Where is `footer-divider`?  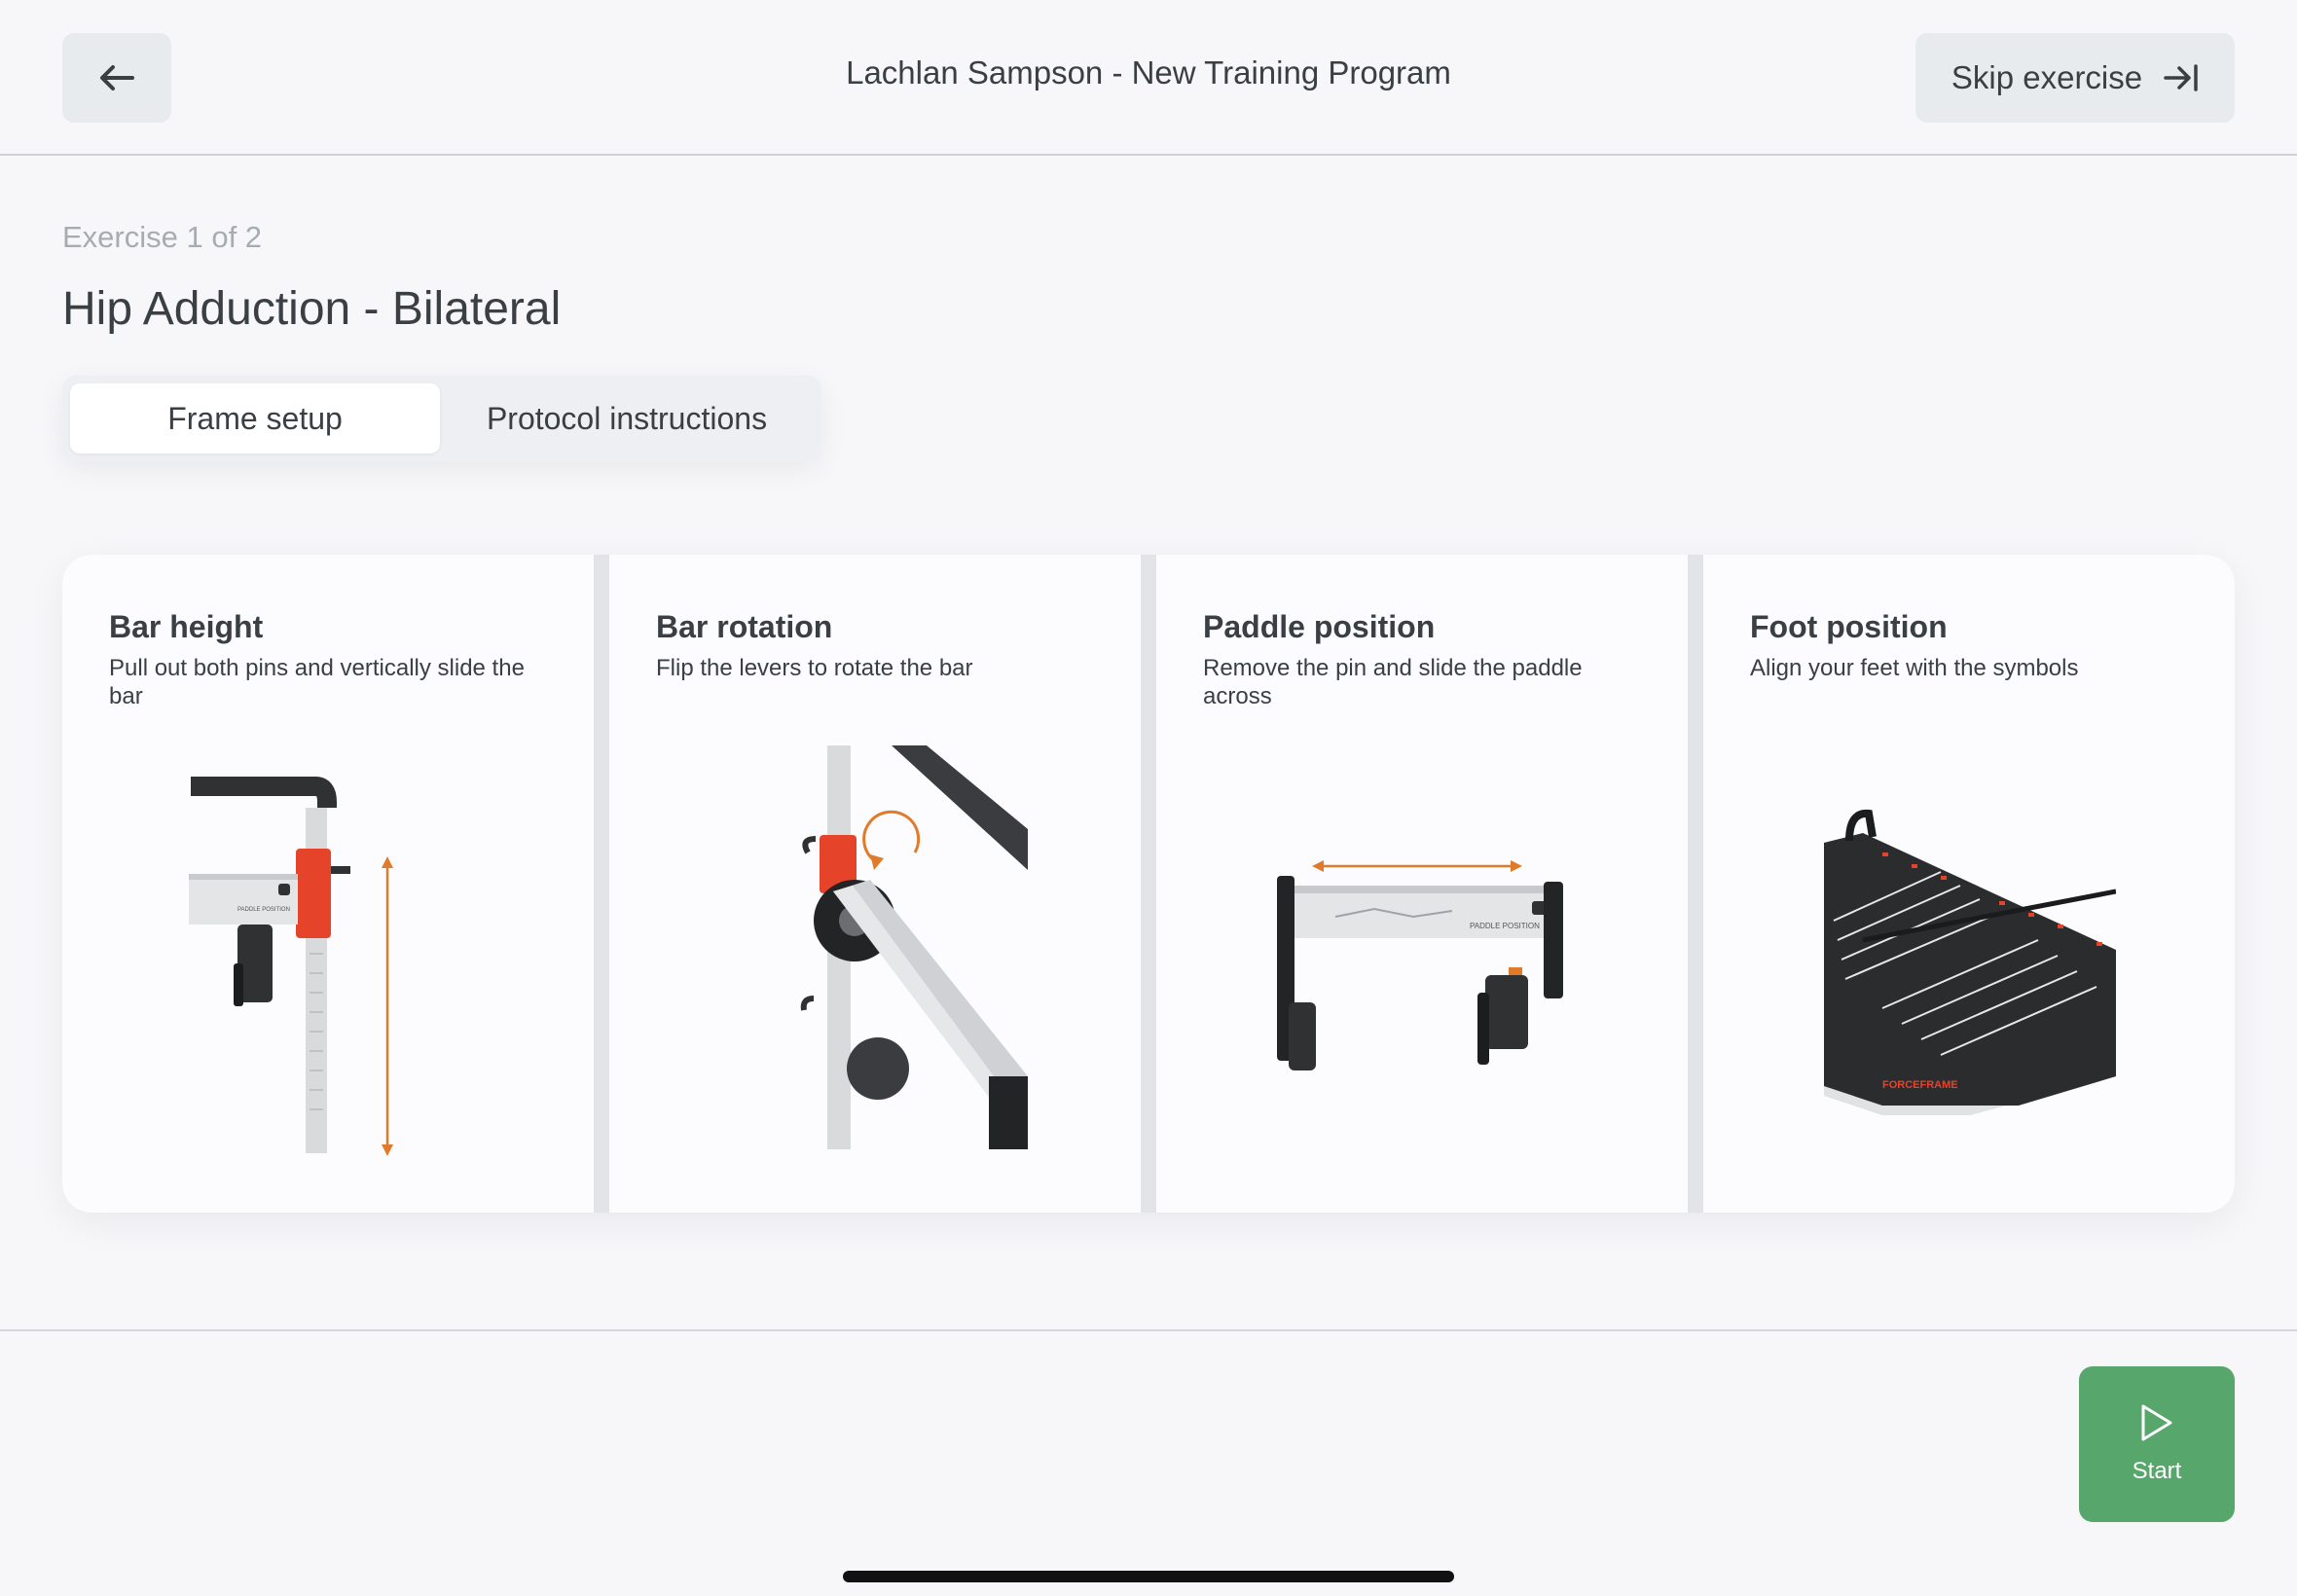
footer-divider is located at coordinates (1148, 1330).